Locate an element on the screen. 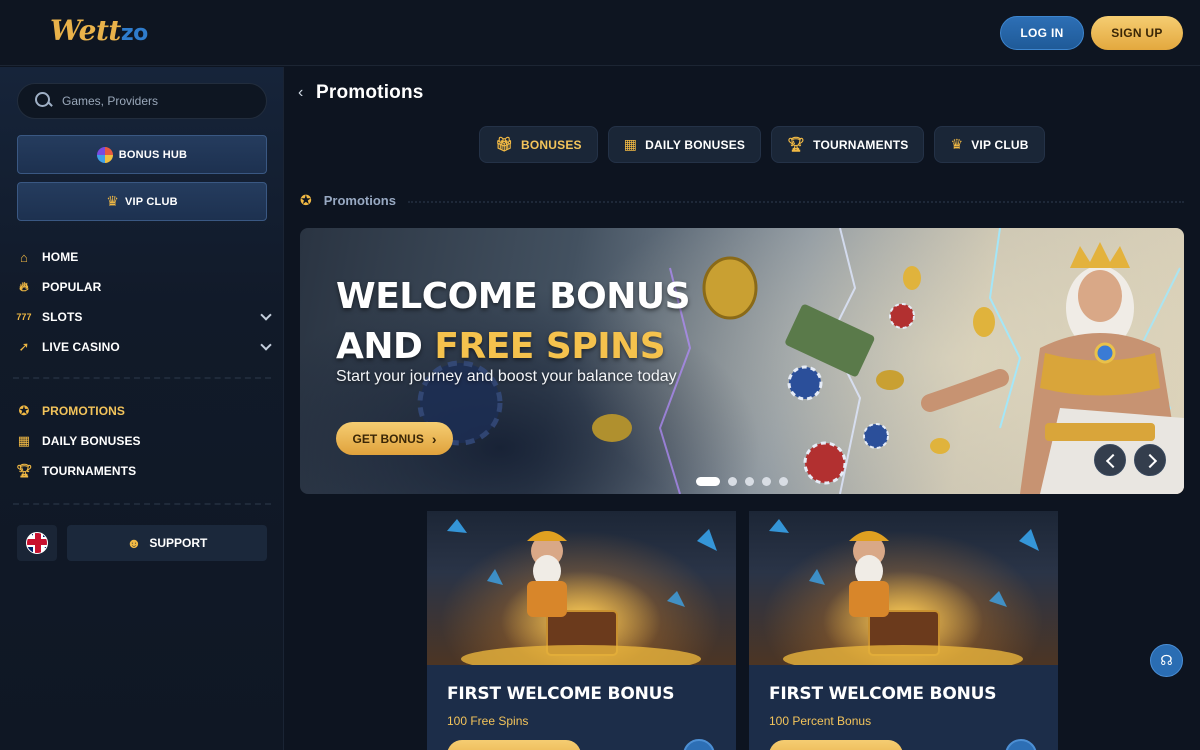 The image size is (1200, 750). nav-item-slots: 777 SLOTS is located at coordinates (146, 317).